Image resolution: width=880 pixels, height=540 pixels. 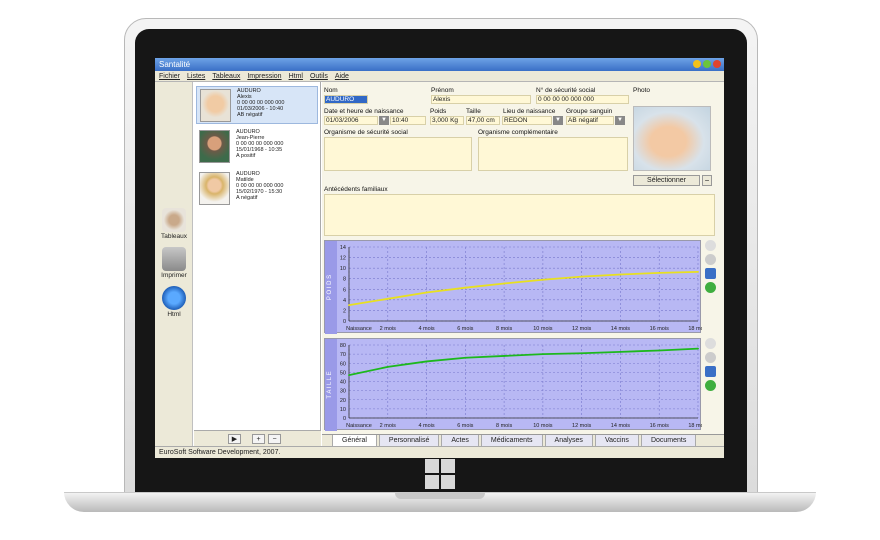 I want to click on date-field: 01/03/2006, so click(x=351, y=120).